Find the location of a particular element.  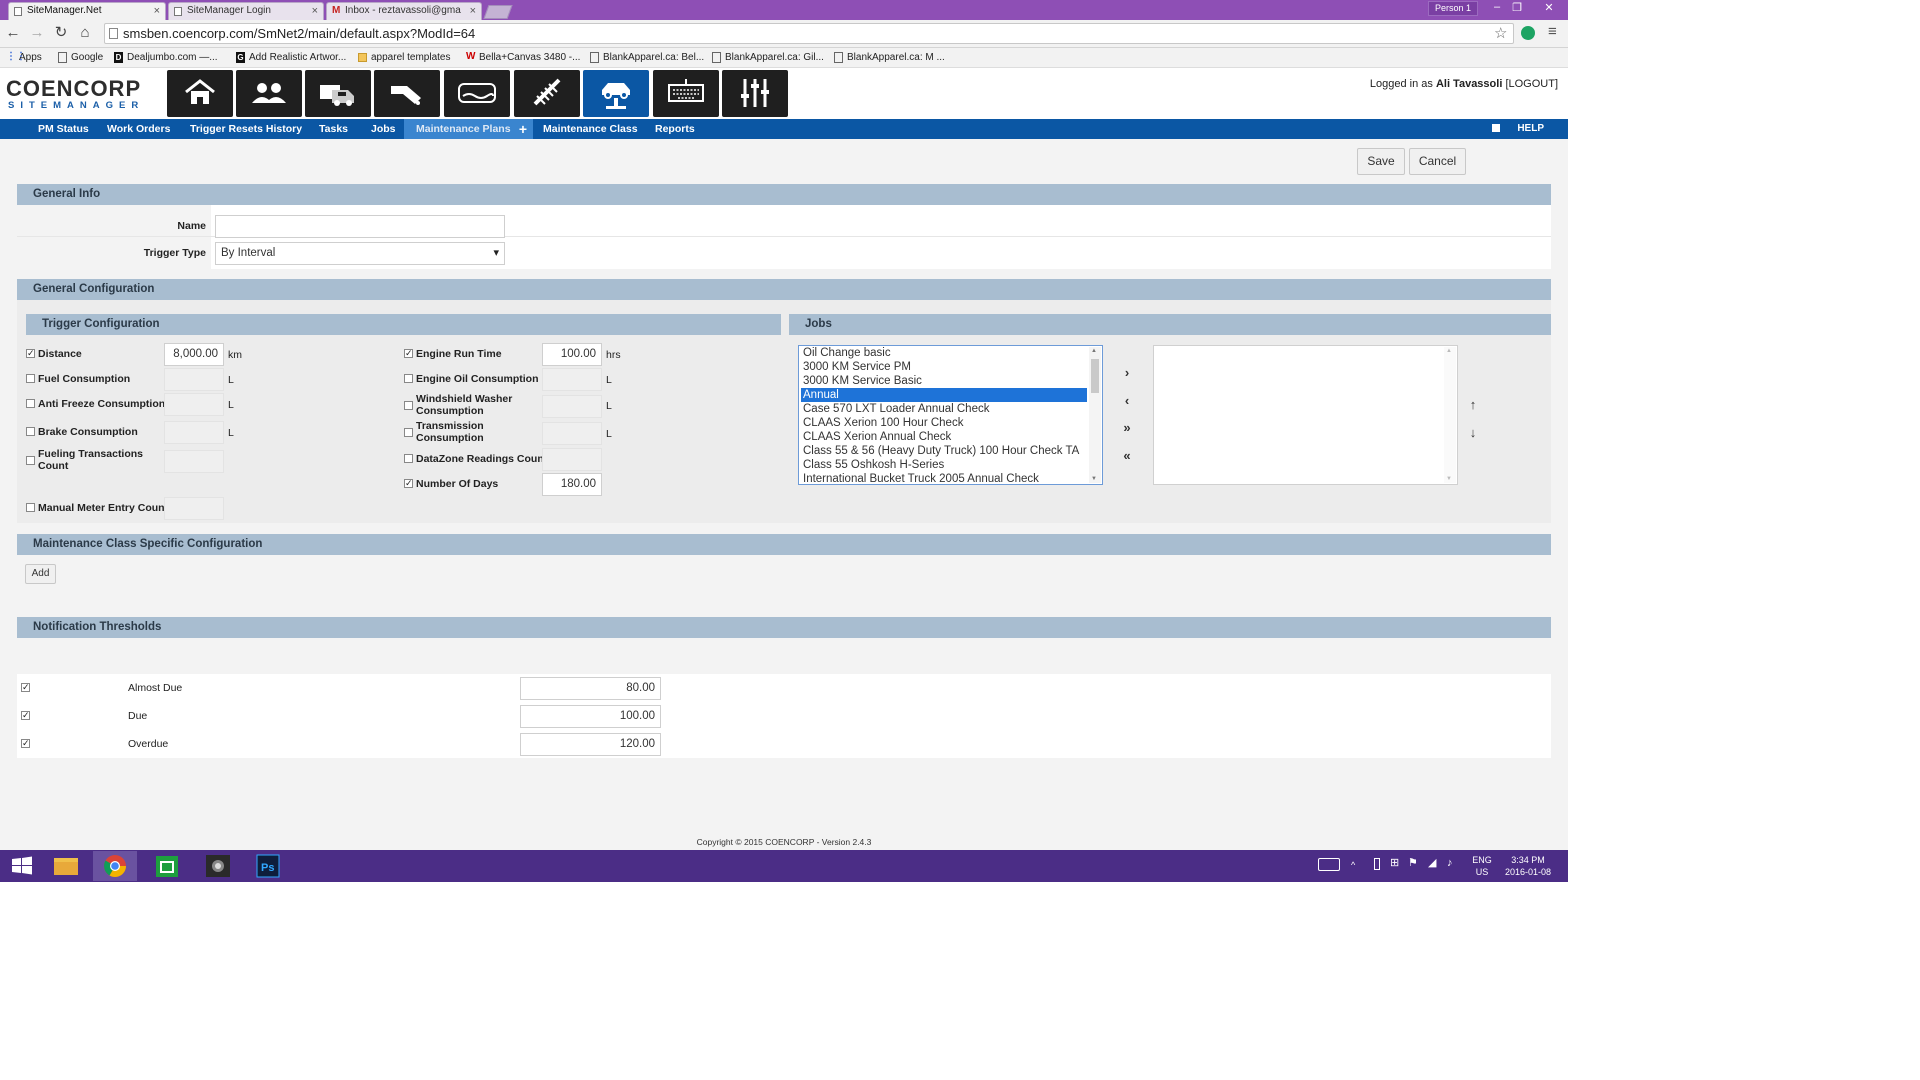

fuel-consumption-input is located at coordinates (194, 379).